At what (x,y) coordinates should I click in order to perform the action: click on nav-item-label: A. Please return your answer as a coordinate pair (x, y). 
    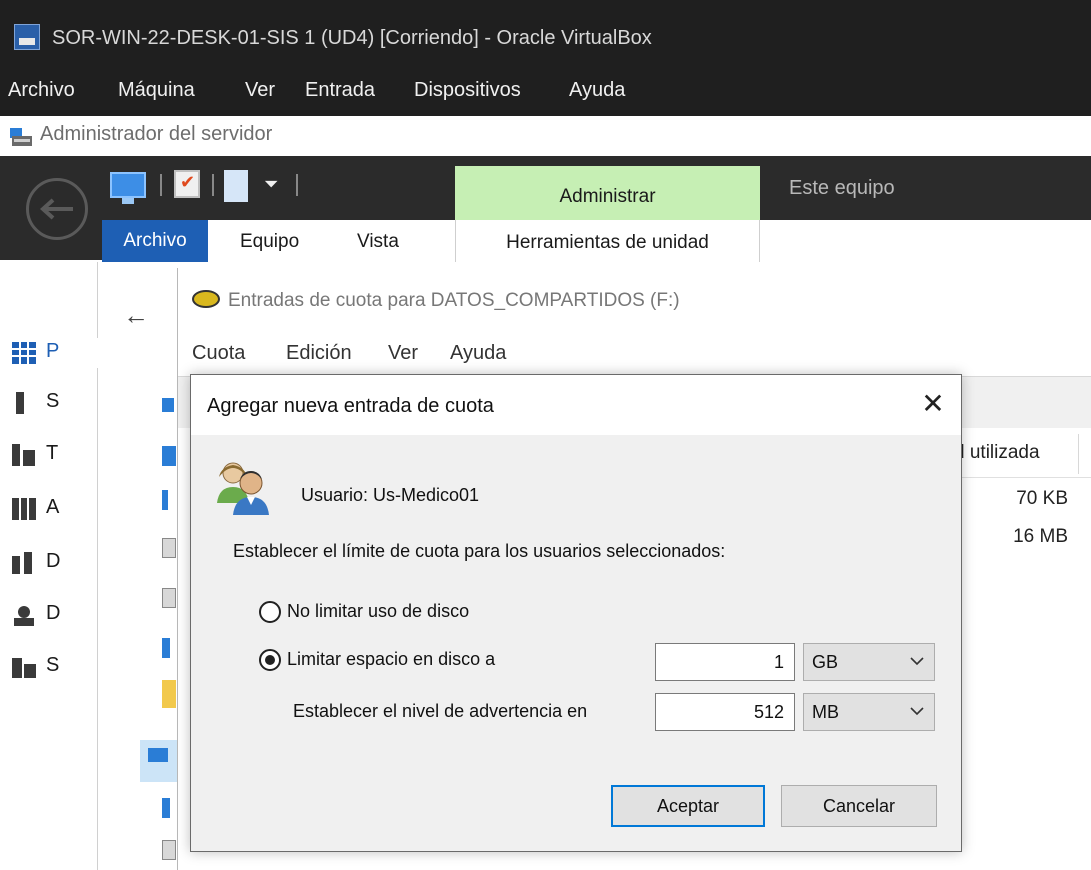
    Looking at the image, I should click on (53, 507).